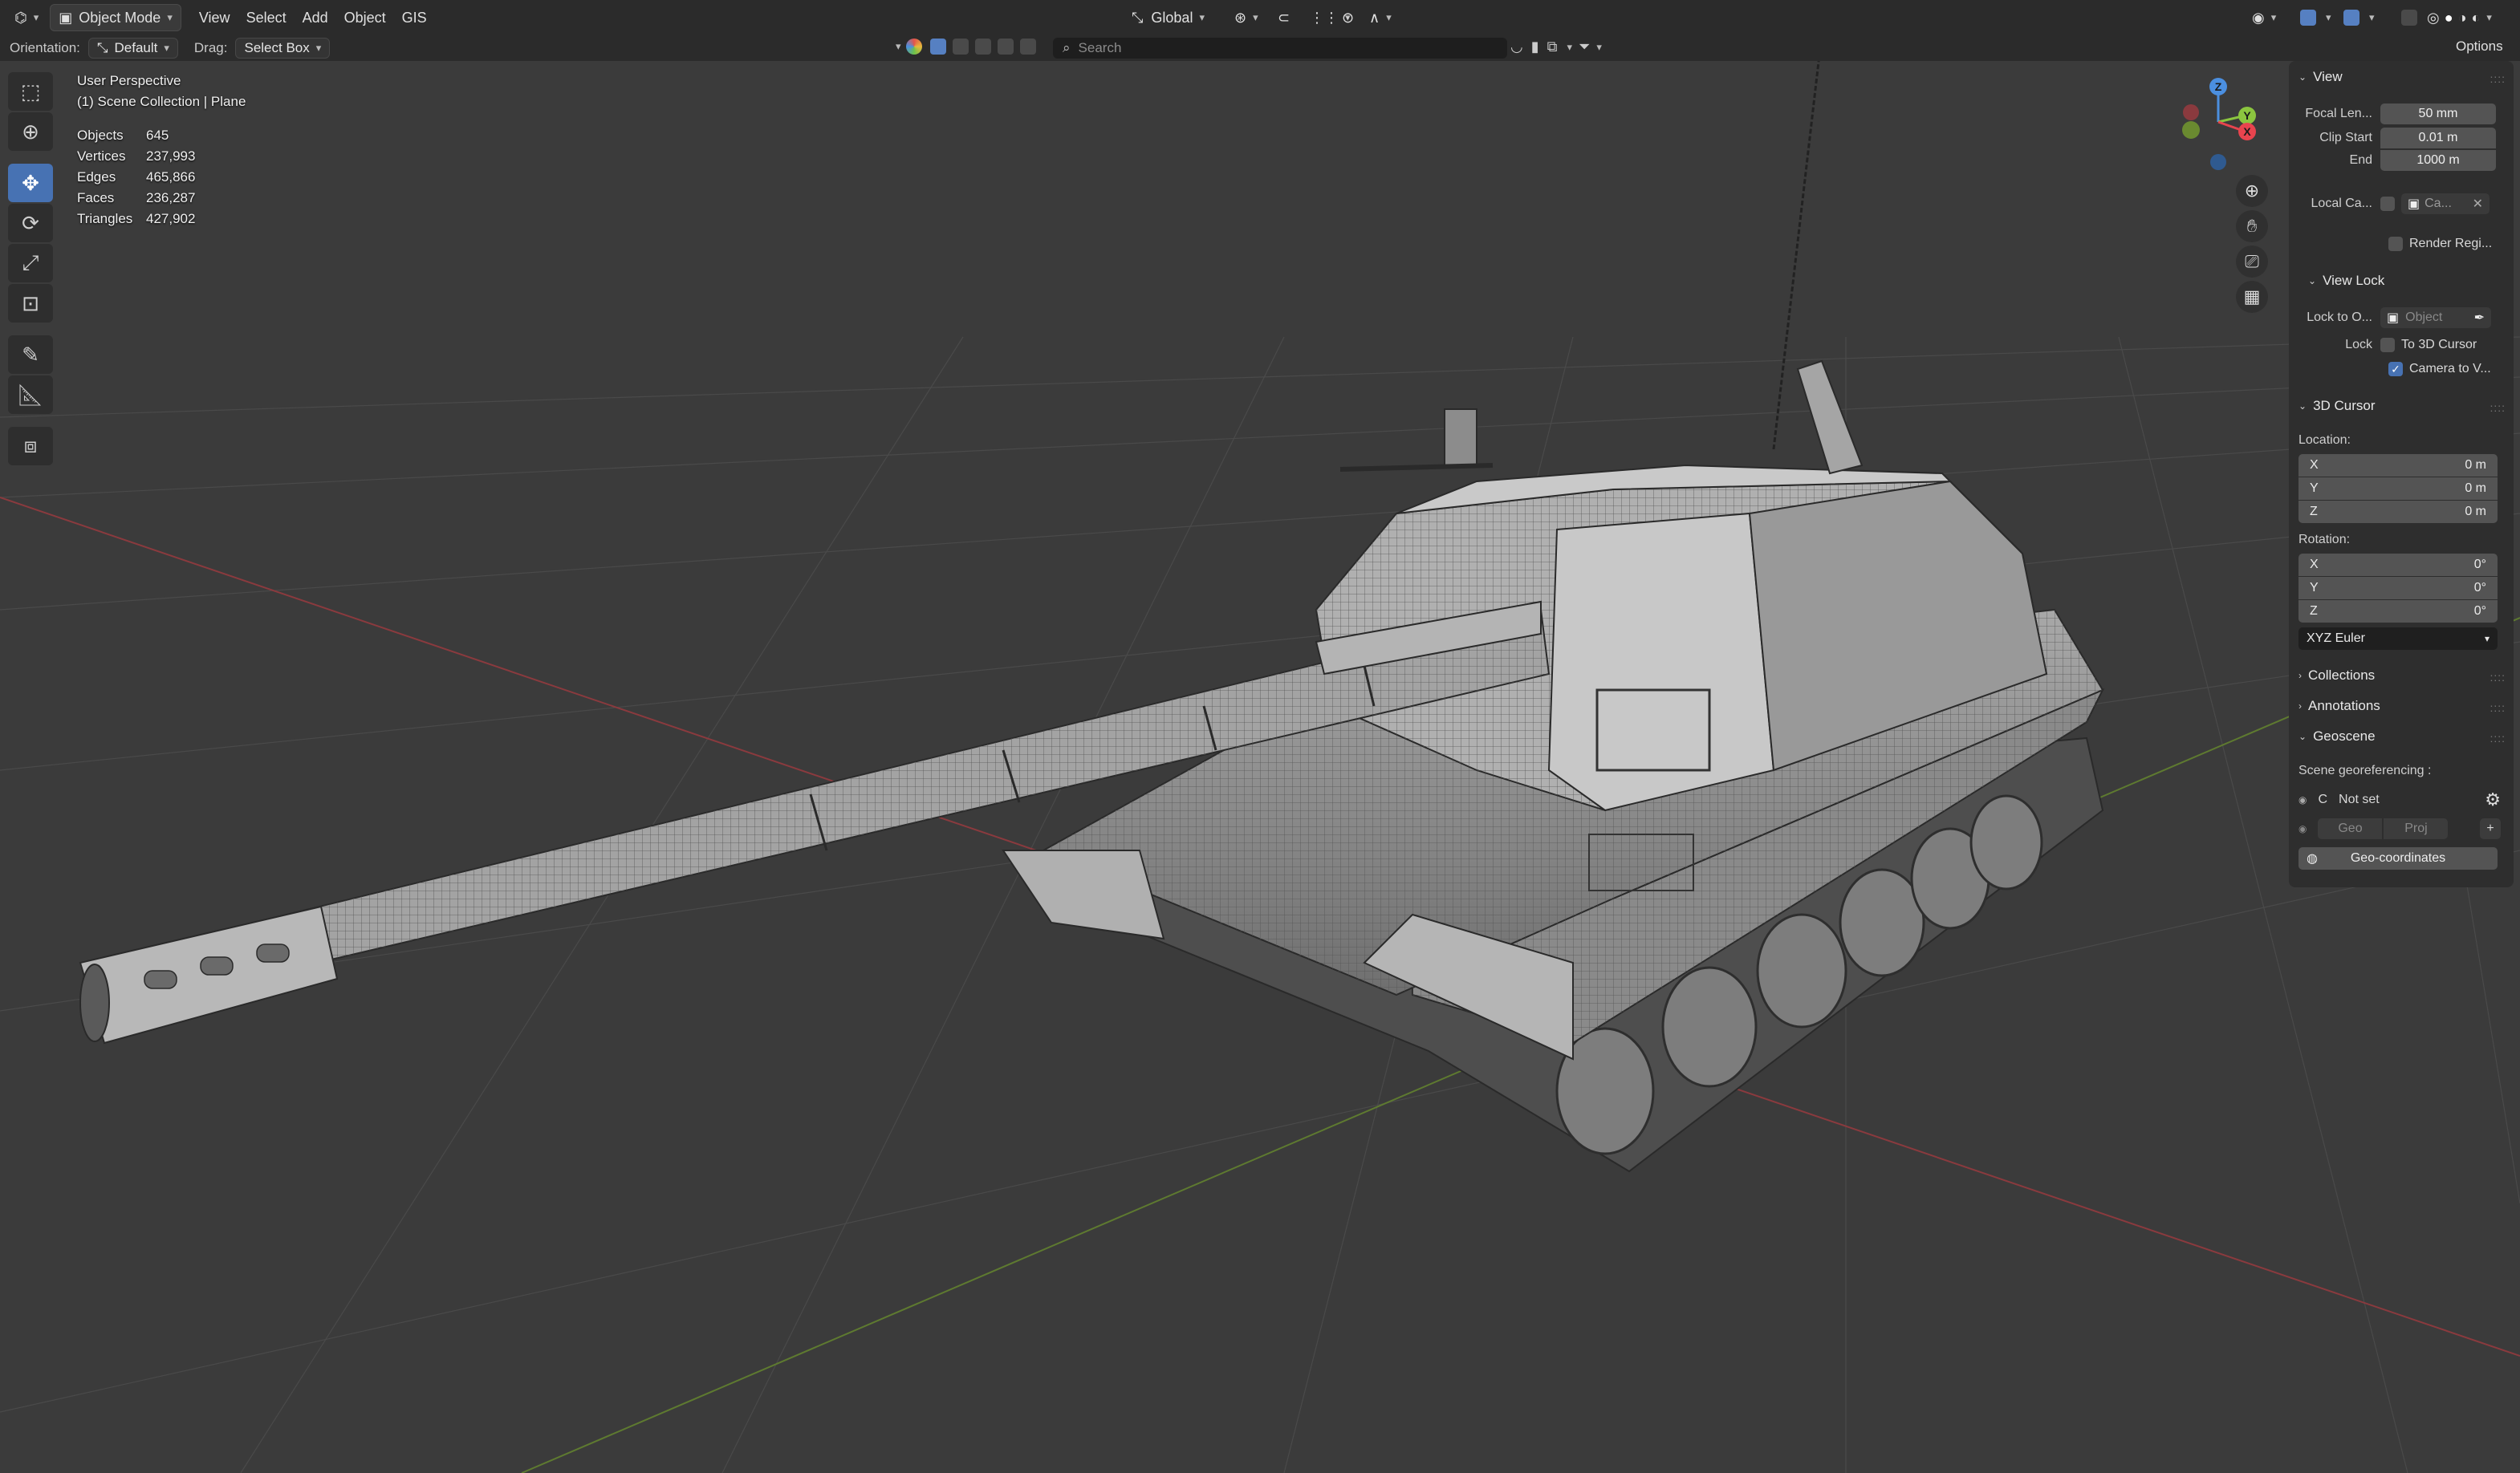 This screenshot has width=2520, height=1473. Describe the element at coordinates (30, 92) in the screenshot. I see `select-box-tool: ⬚` at that location.